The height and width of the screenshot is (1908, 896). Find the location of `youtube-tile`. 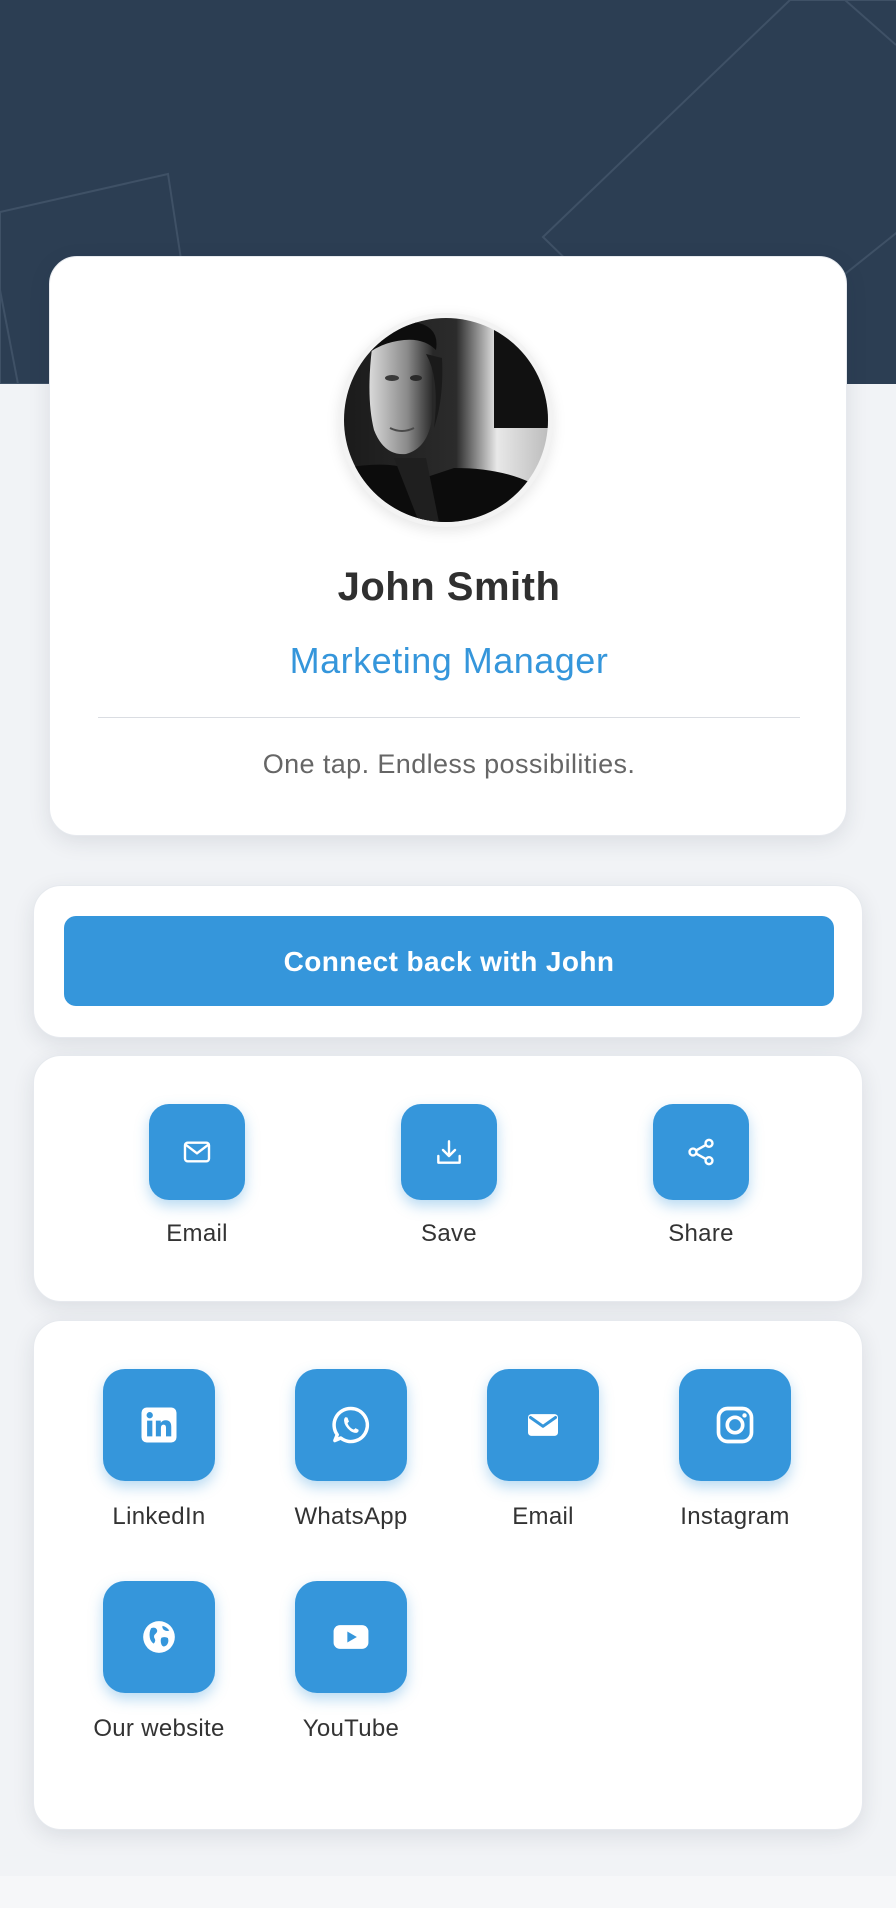

youtube-tile is located at coordinates (351, 1637).